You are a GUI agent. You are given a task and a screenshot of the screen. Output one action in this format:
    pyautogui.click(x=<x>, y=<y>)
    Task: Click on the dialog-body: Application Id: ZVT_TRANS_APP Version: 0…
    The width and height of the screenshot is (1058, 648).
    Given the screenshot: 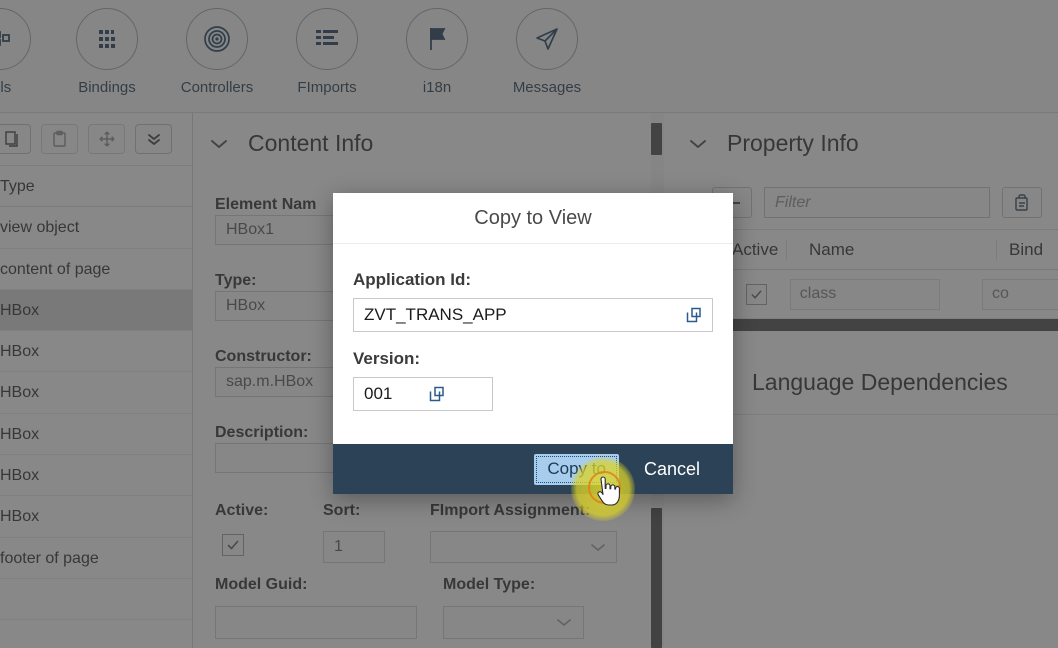 What is the action you would take?
    pyautogui.click(x=533, y=344)
    